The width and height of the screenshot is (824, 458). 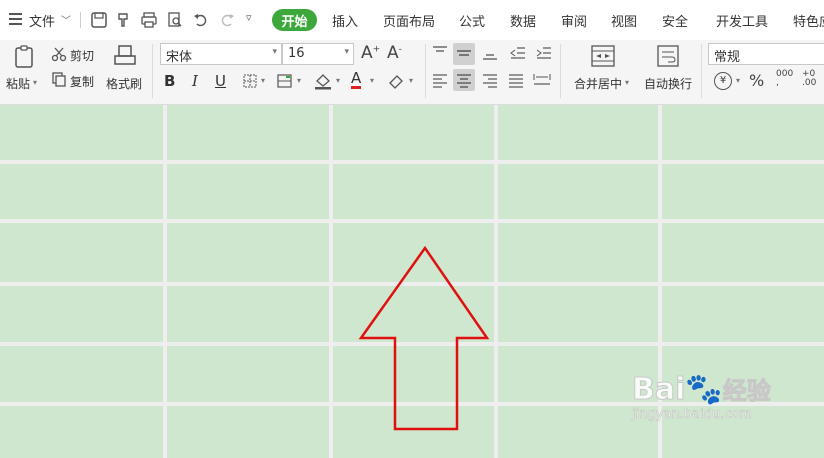 What do you see at coordinates (440, 53) in the screenshot?
I see `align-top-icon` at bounding box center [440, 53].